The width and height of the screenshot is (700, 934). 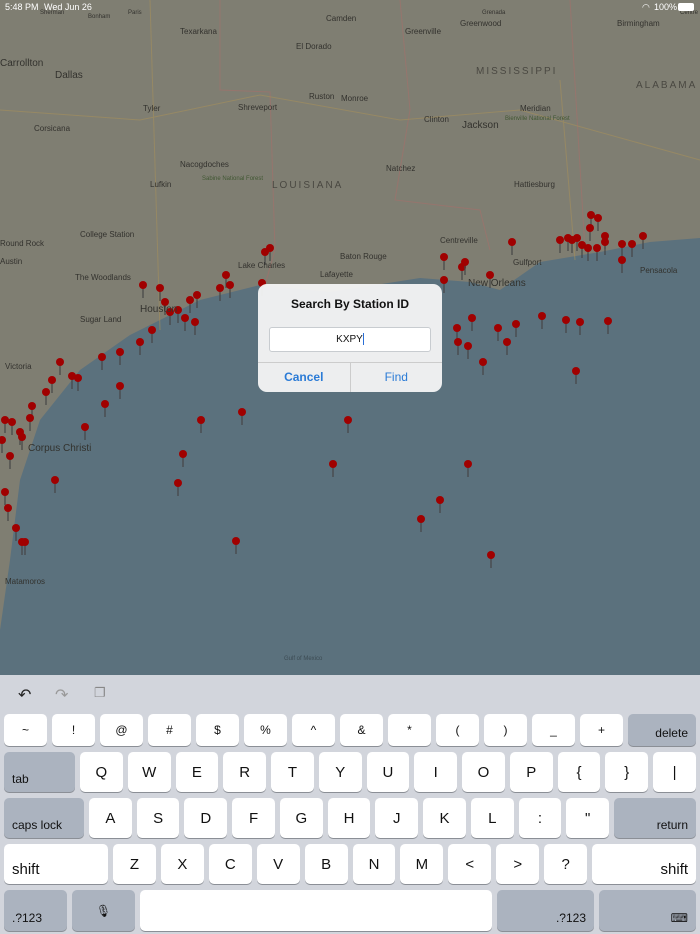 What do you see at coordinates (39, 772) in the screenshot?
I see `tab-key: tab` at bounding box center [39, 772].